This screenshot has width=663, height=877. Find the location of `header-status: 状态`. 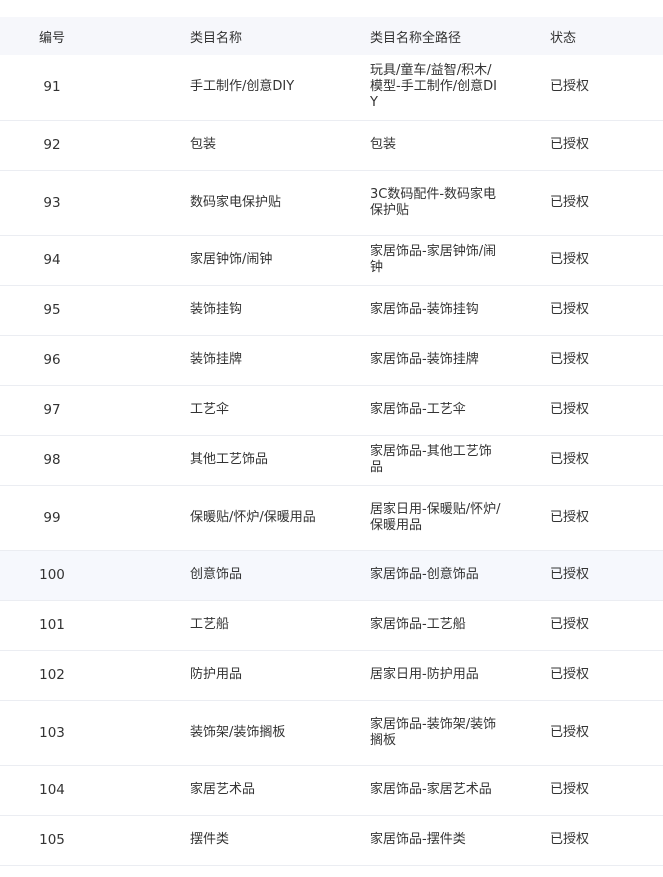

header-status: 状态 is located at coordinates (563, 38).